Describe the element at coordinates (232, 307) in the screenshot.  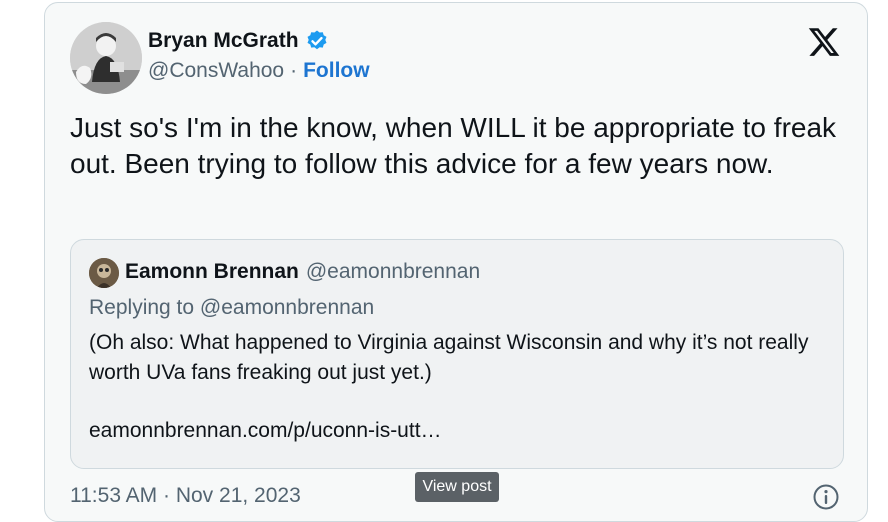
I see `replying-to: Replying to @eamonnbrennan` at that location.